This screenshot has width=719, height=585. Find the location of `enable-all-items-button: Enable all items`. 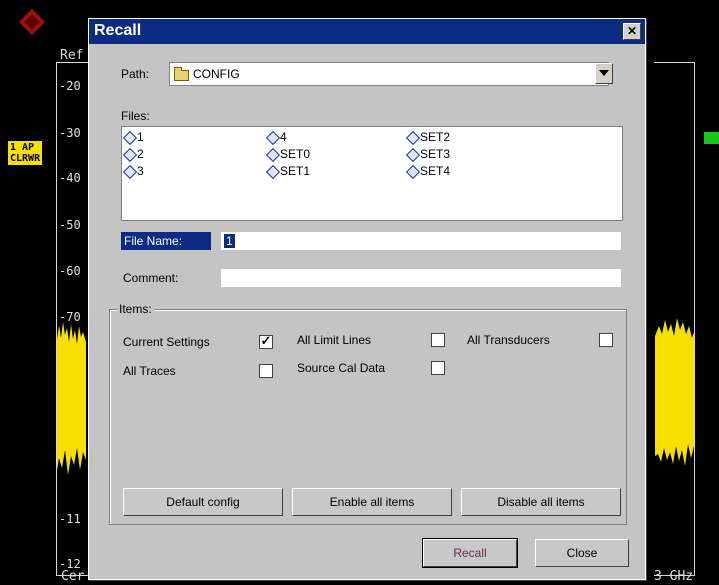

enable-all-items-button: Enable all items is located at coordinates (372, 502).